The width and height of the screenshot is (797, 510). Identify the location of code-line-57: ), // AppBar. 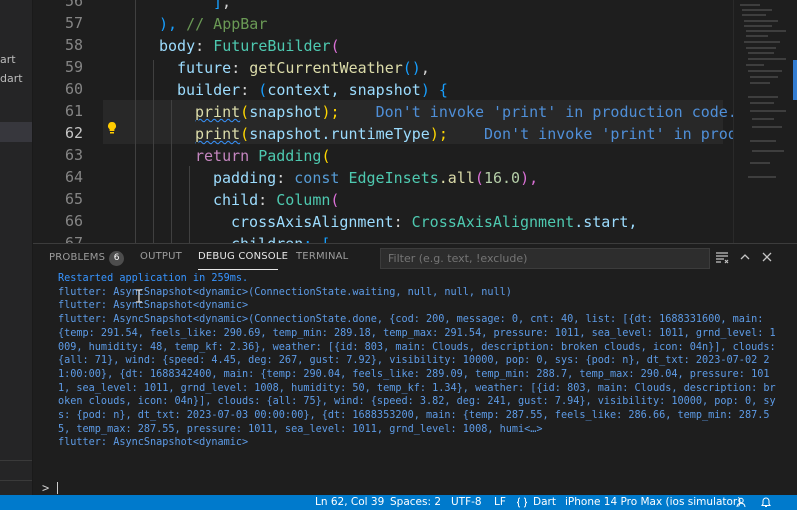
(213, 24).